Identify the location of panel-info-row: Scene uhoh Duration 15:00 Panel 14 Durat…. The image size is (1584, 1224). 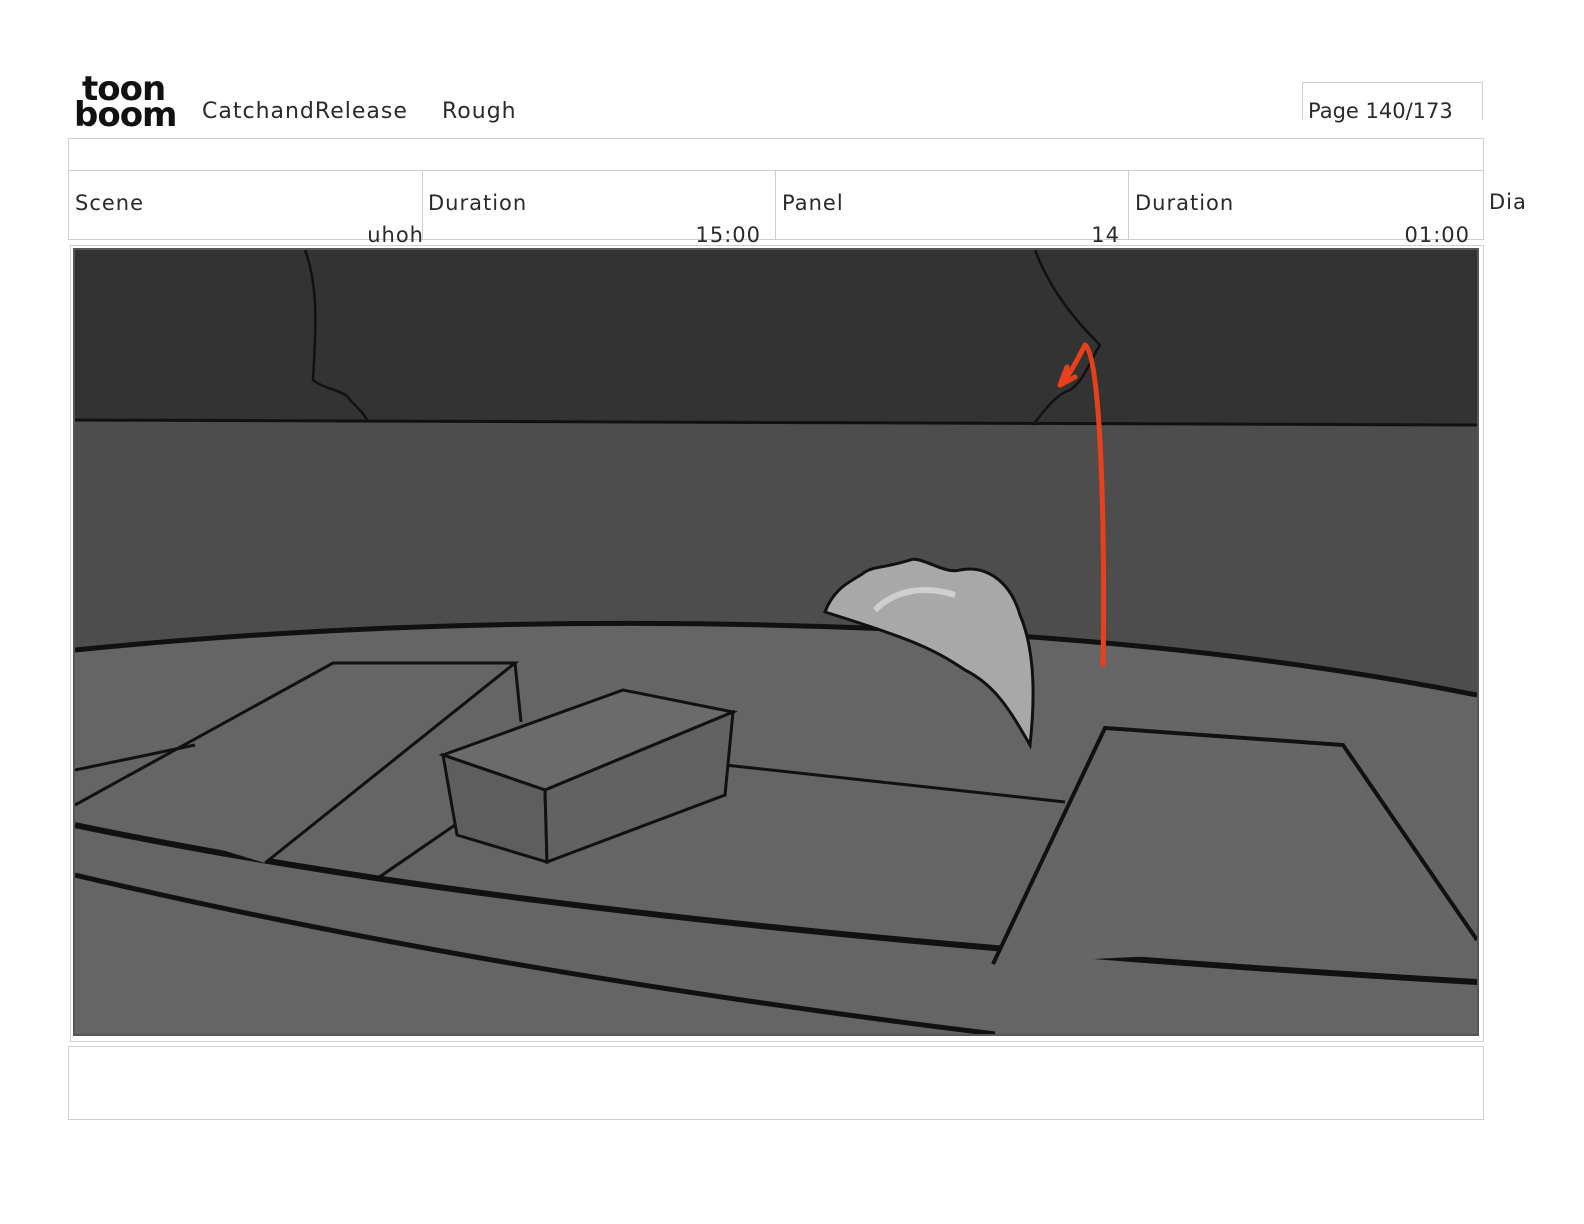
(776, 208).